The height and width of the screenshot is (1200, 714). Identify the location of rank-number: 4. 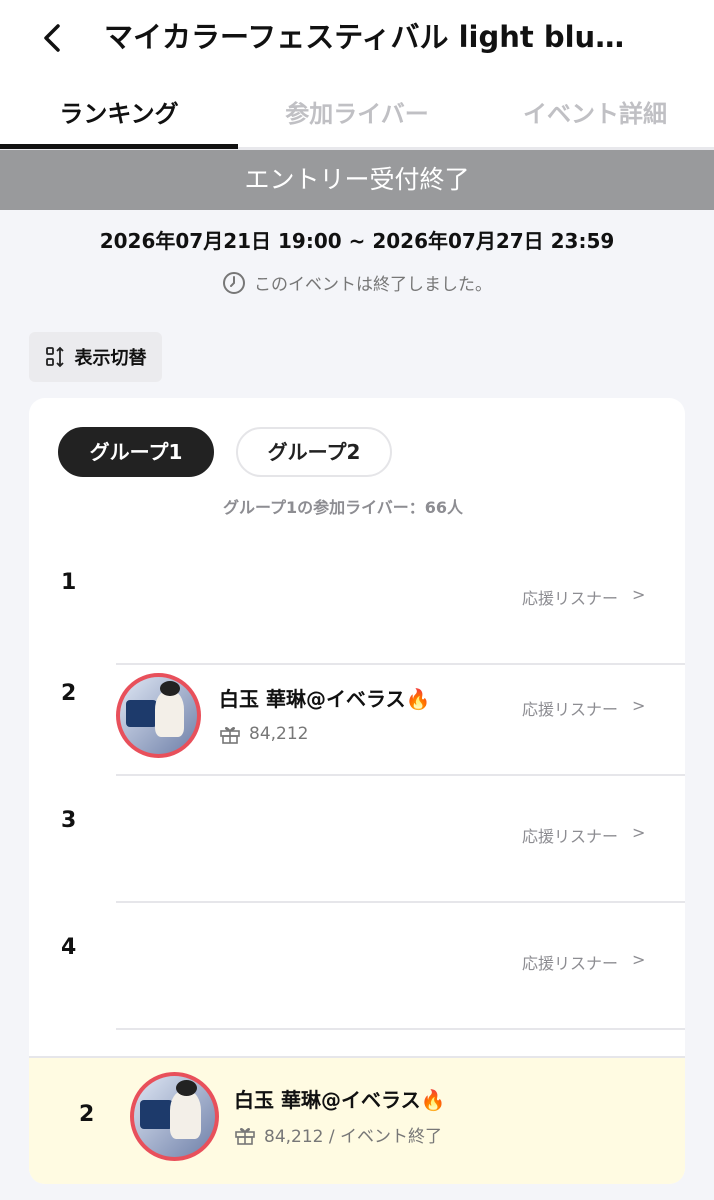
(69, 947).